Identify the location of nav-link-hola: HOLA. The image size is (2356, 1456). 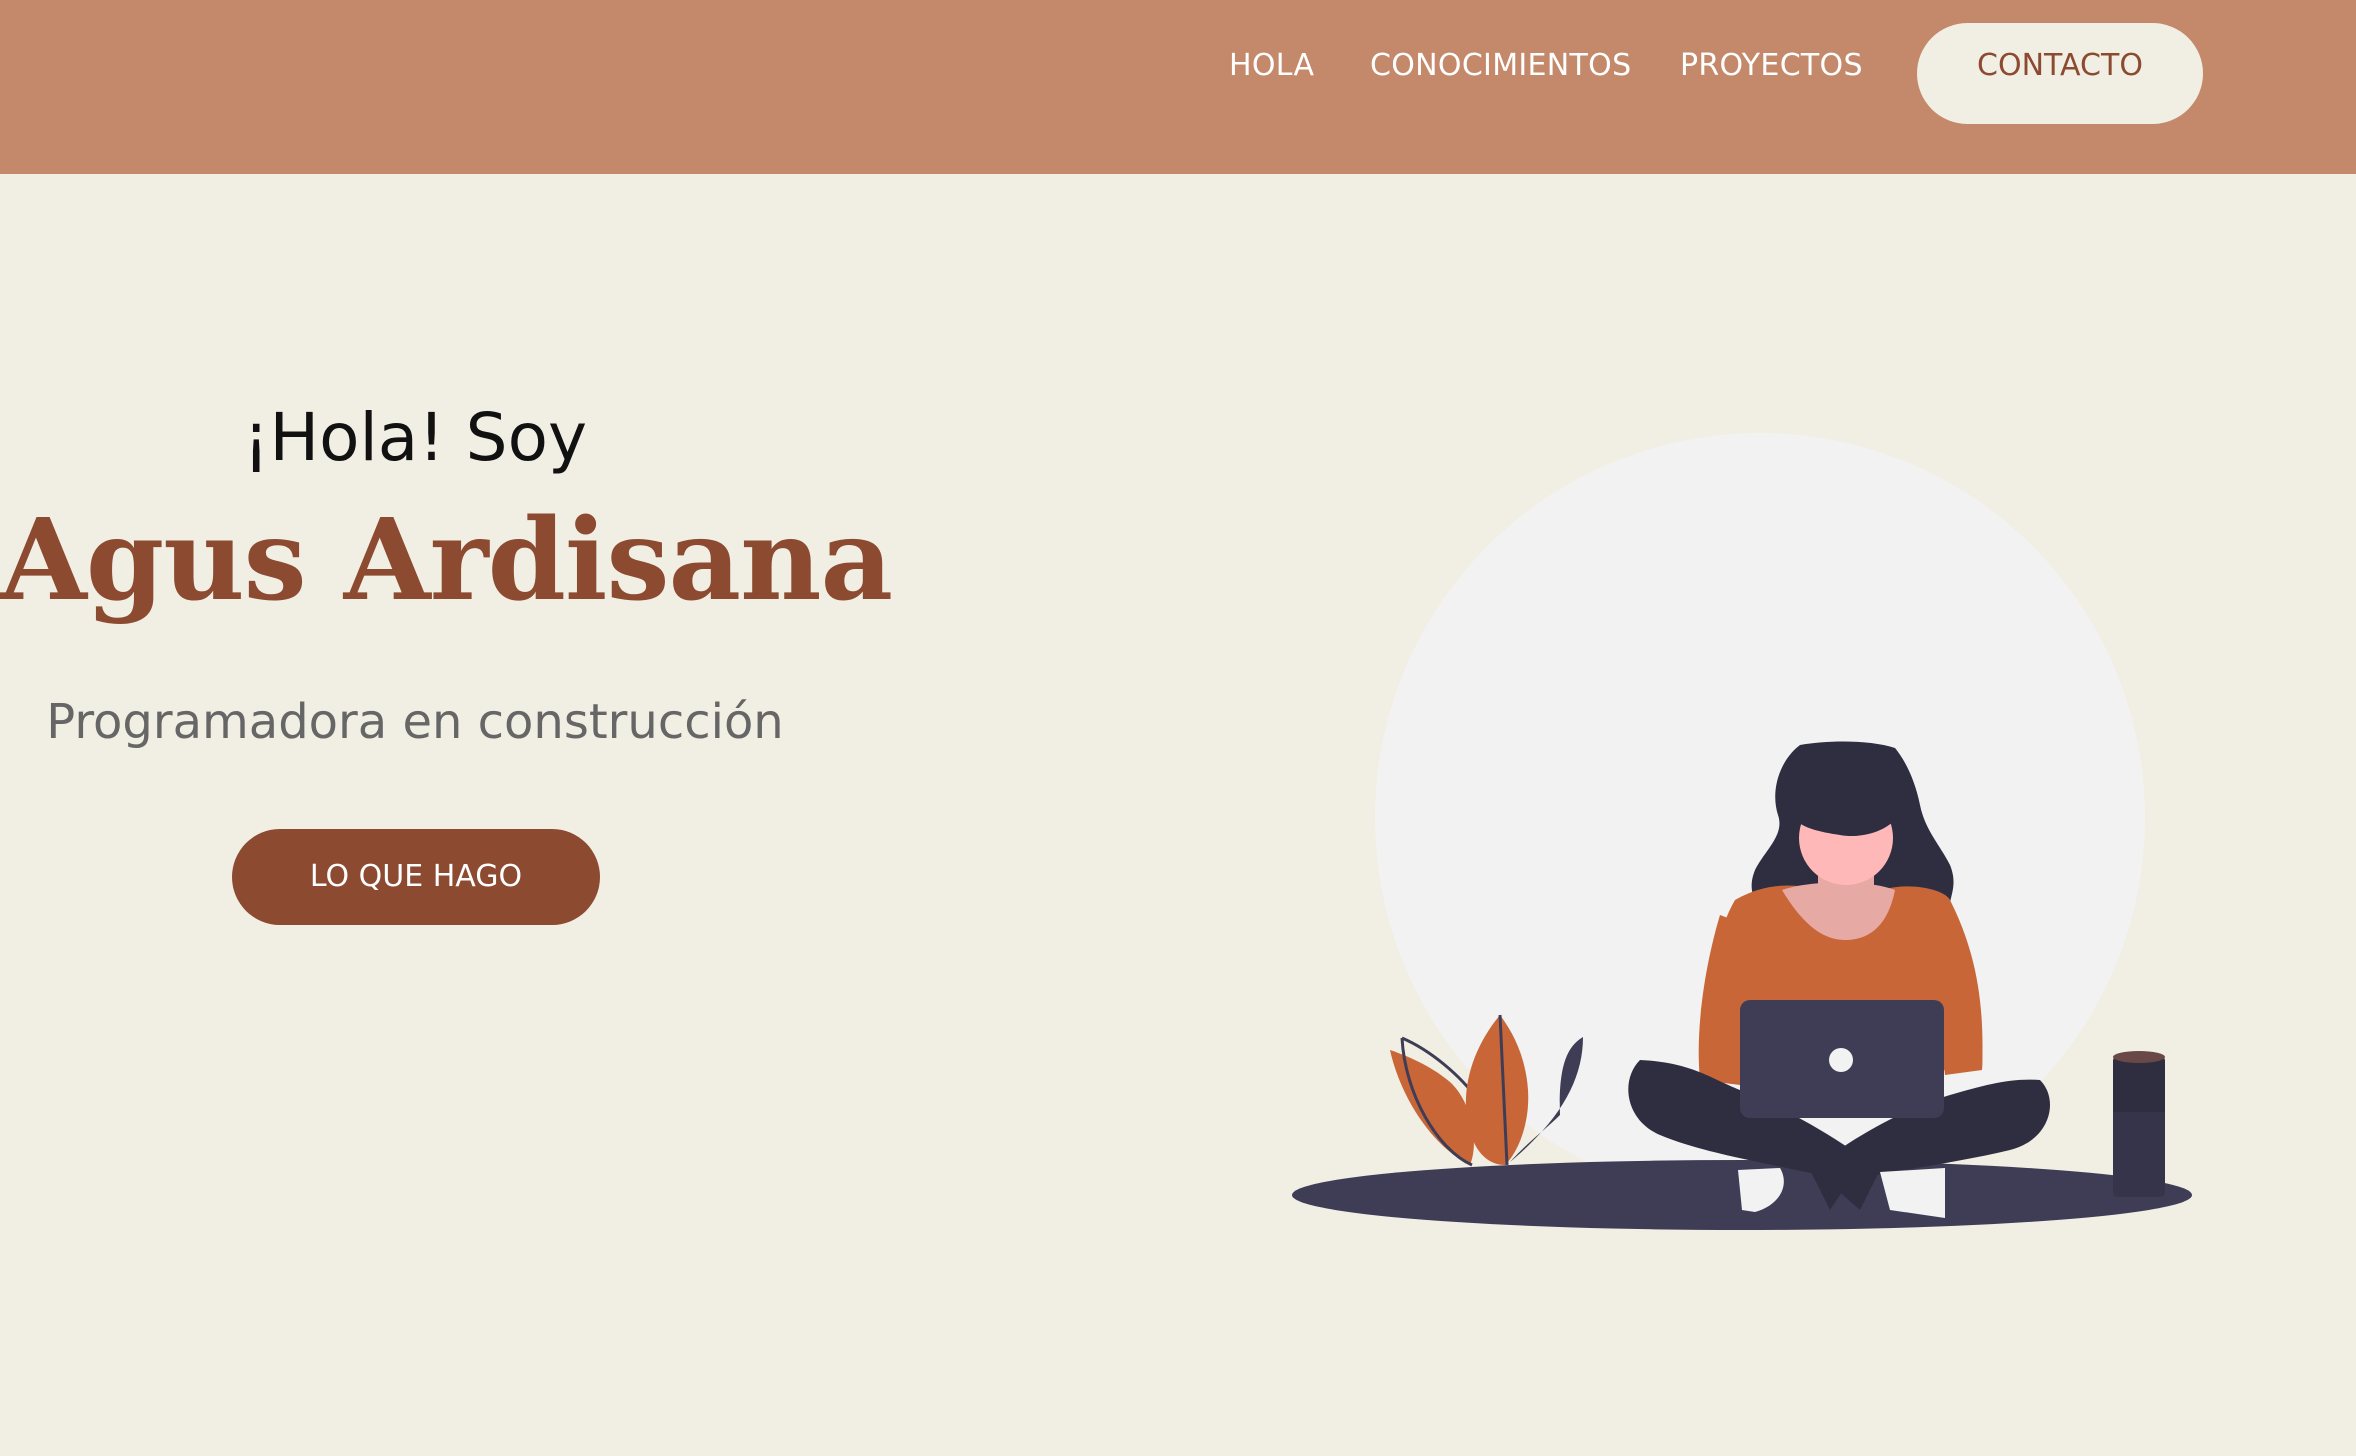
(1271, 66).